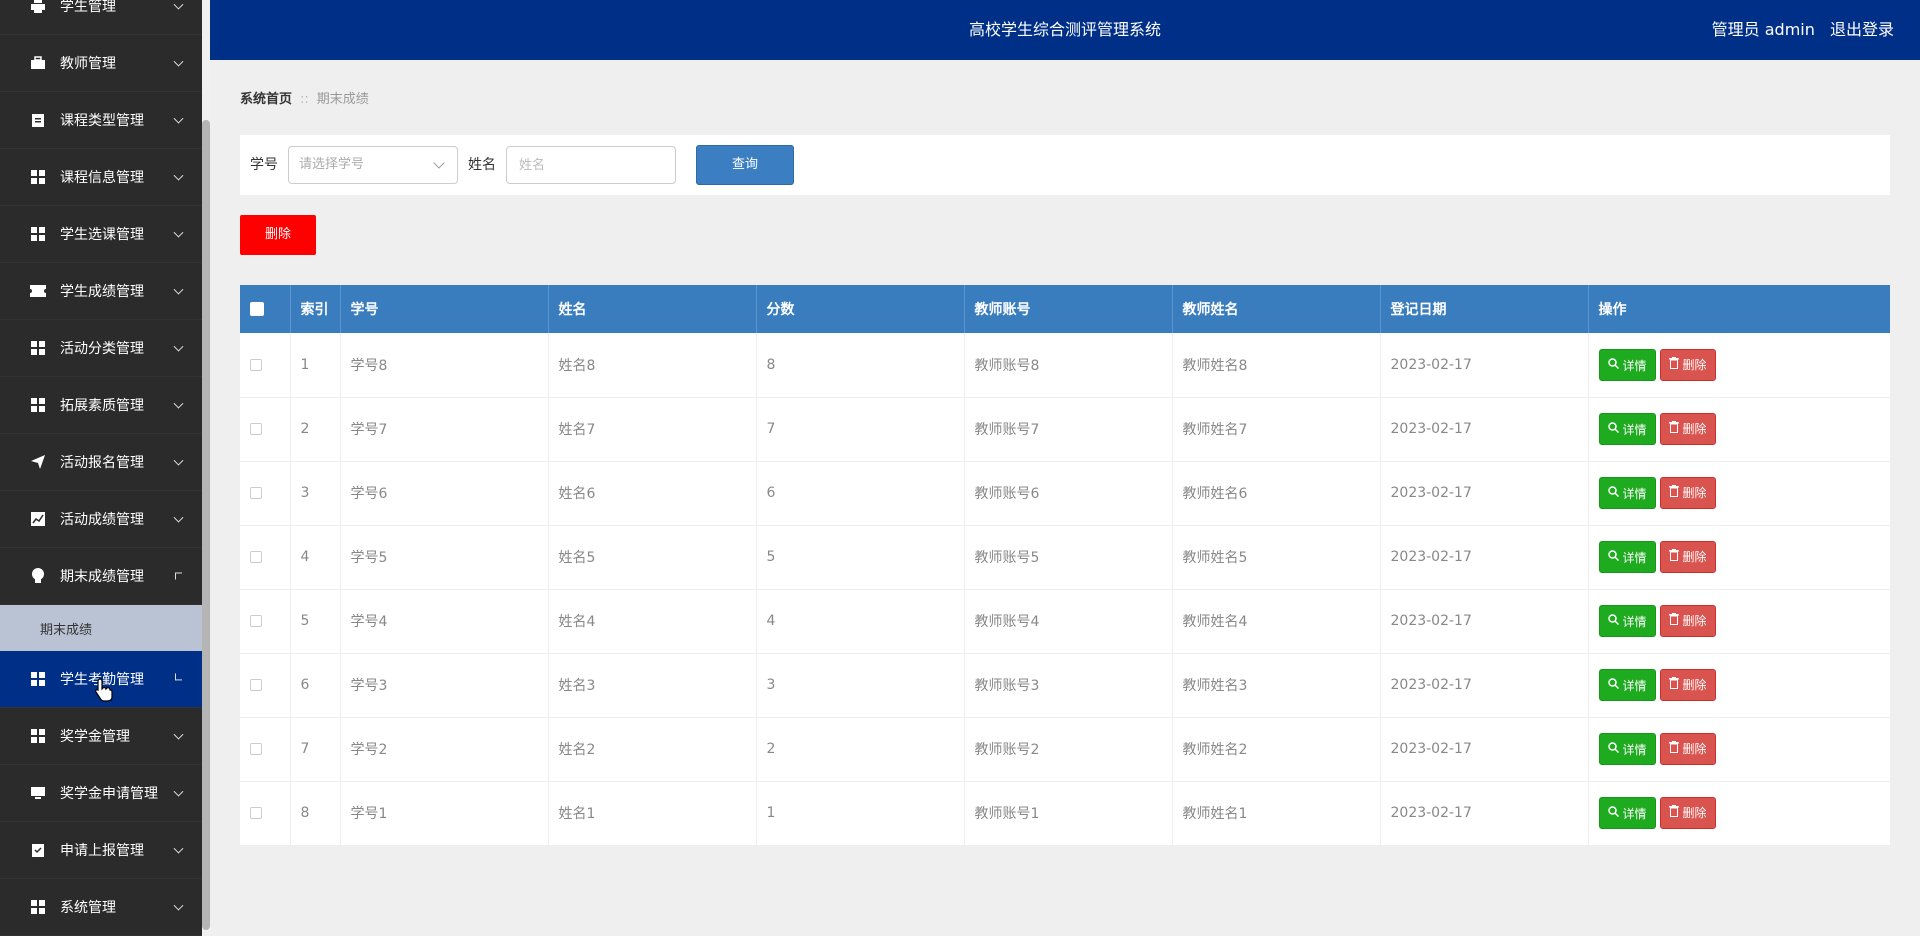 The width and height of the screenshot is (1920, 936). I want to click on table-row: 4 学号5 姓名5 5 教师账号5 教师姓名5 2023-02-17 详情 删除, so click(1065, 557).